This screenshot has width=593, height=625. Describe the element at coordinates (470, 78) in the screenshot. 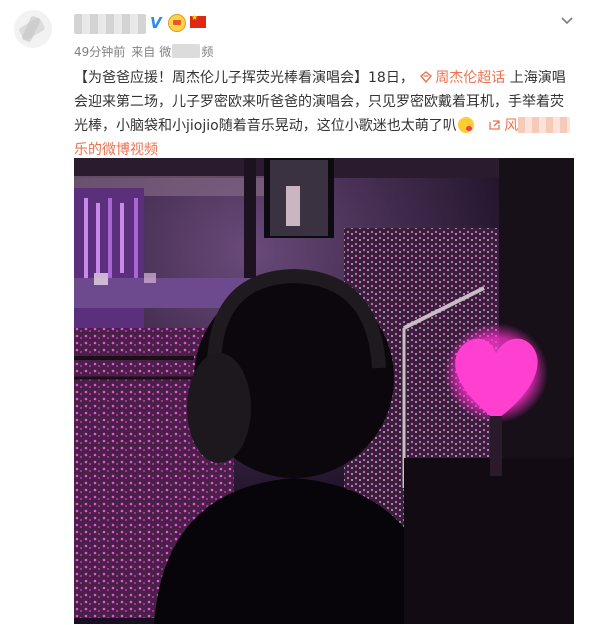

I see `supertopic-link: 周杰伦超话` at that location.